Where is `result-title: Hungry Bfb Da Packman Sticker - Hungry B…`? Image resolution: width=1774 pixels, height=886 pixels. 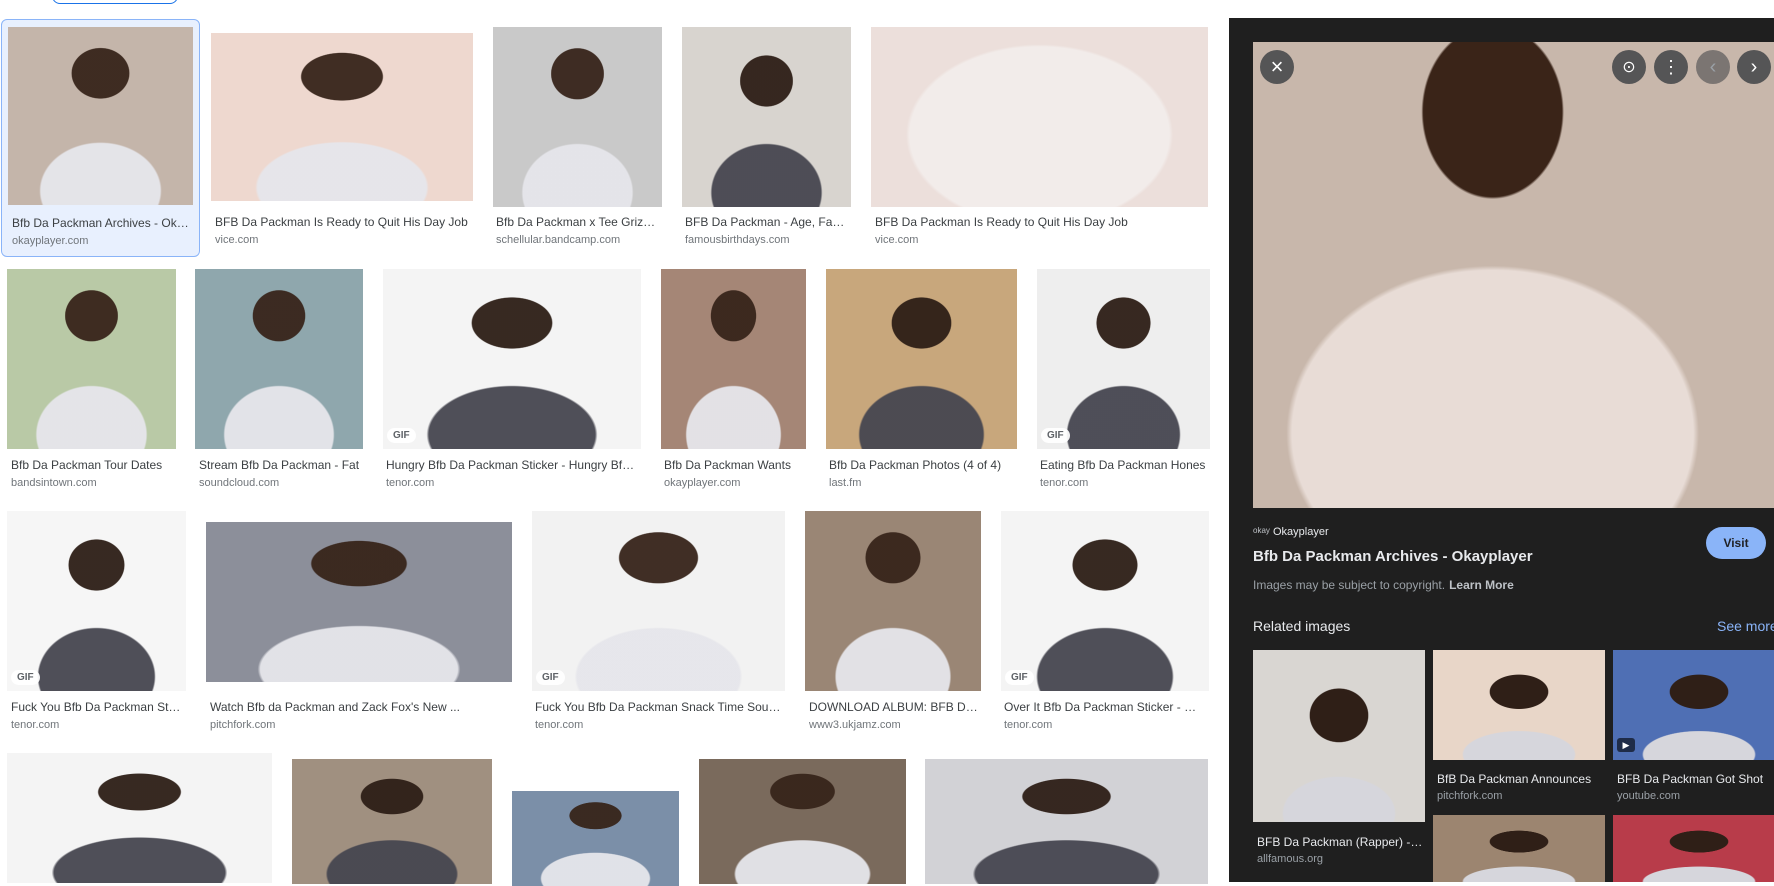 result-title: Hungry Bfb Da Packman Sticker - Hungry B… is located at coordinates (511, 465).